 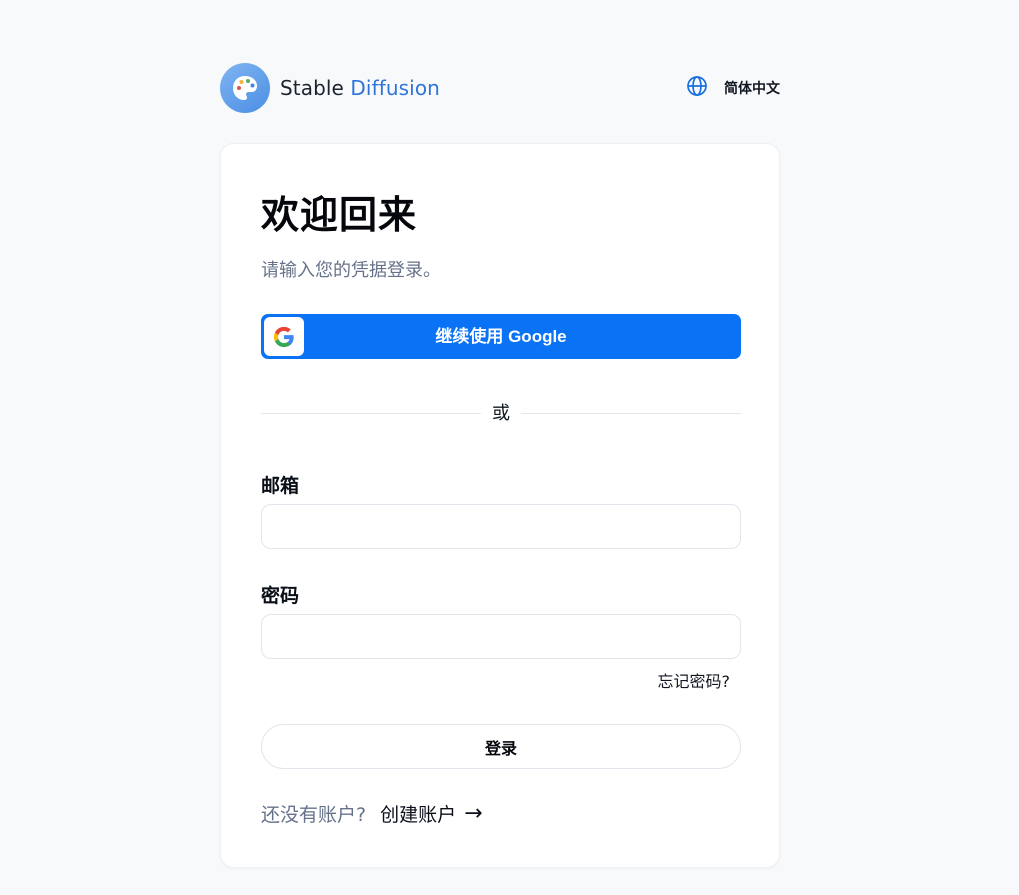 I want to click on password-label: 密码, so click(x=280, y=596).